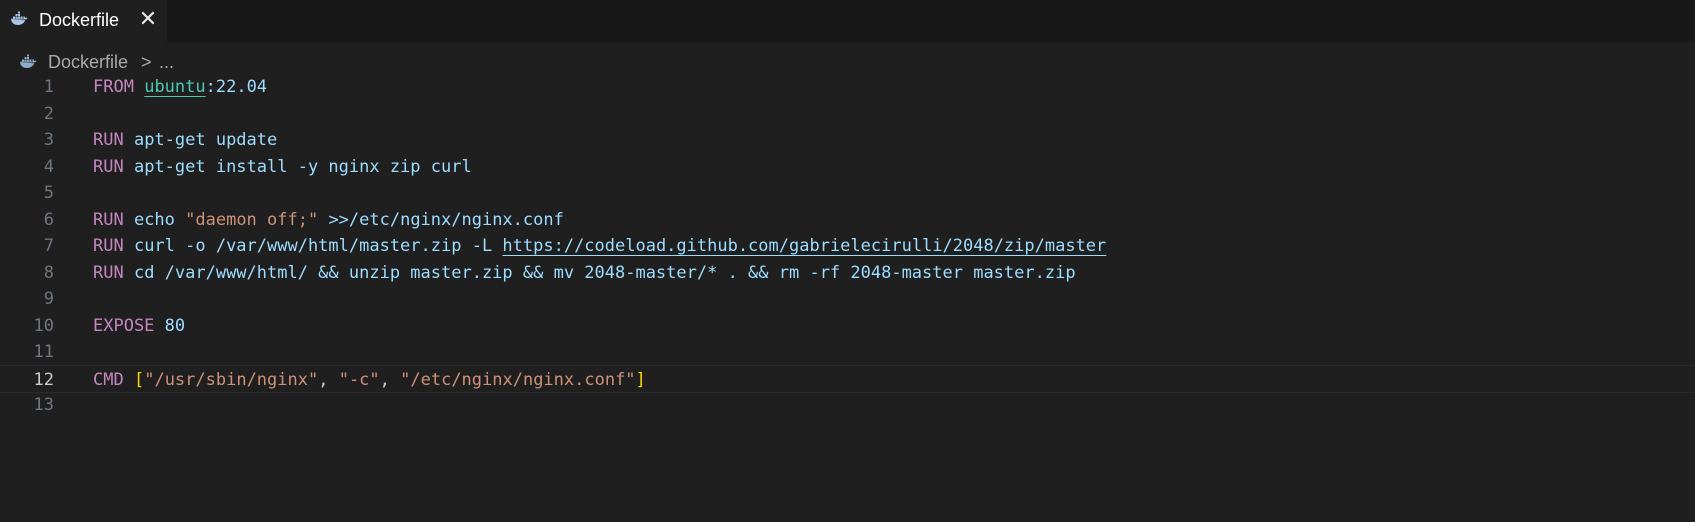  What do you see at coordinates (847, 140) in the screenshot?
I see `code-line: 3 RUN apt-get update` at bounding box center [847, 140].